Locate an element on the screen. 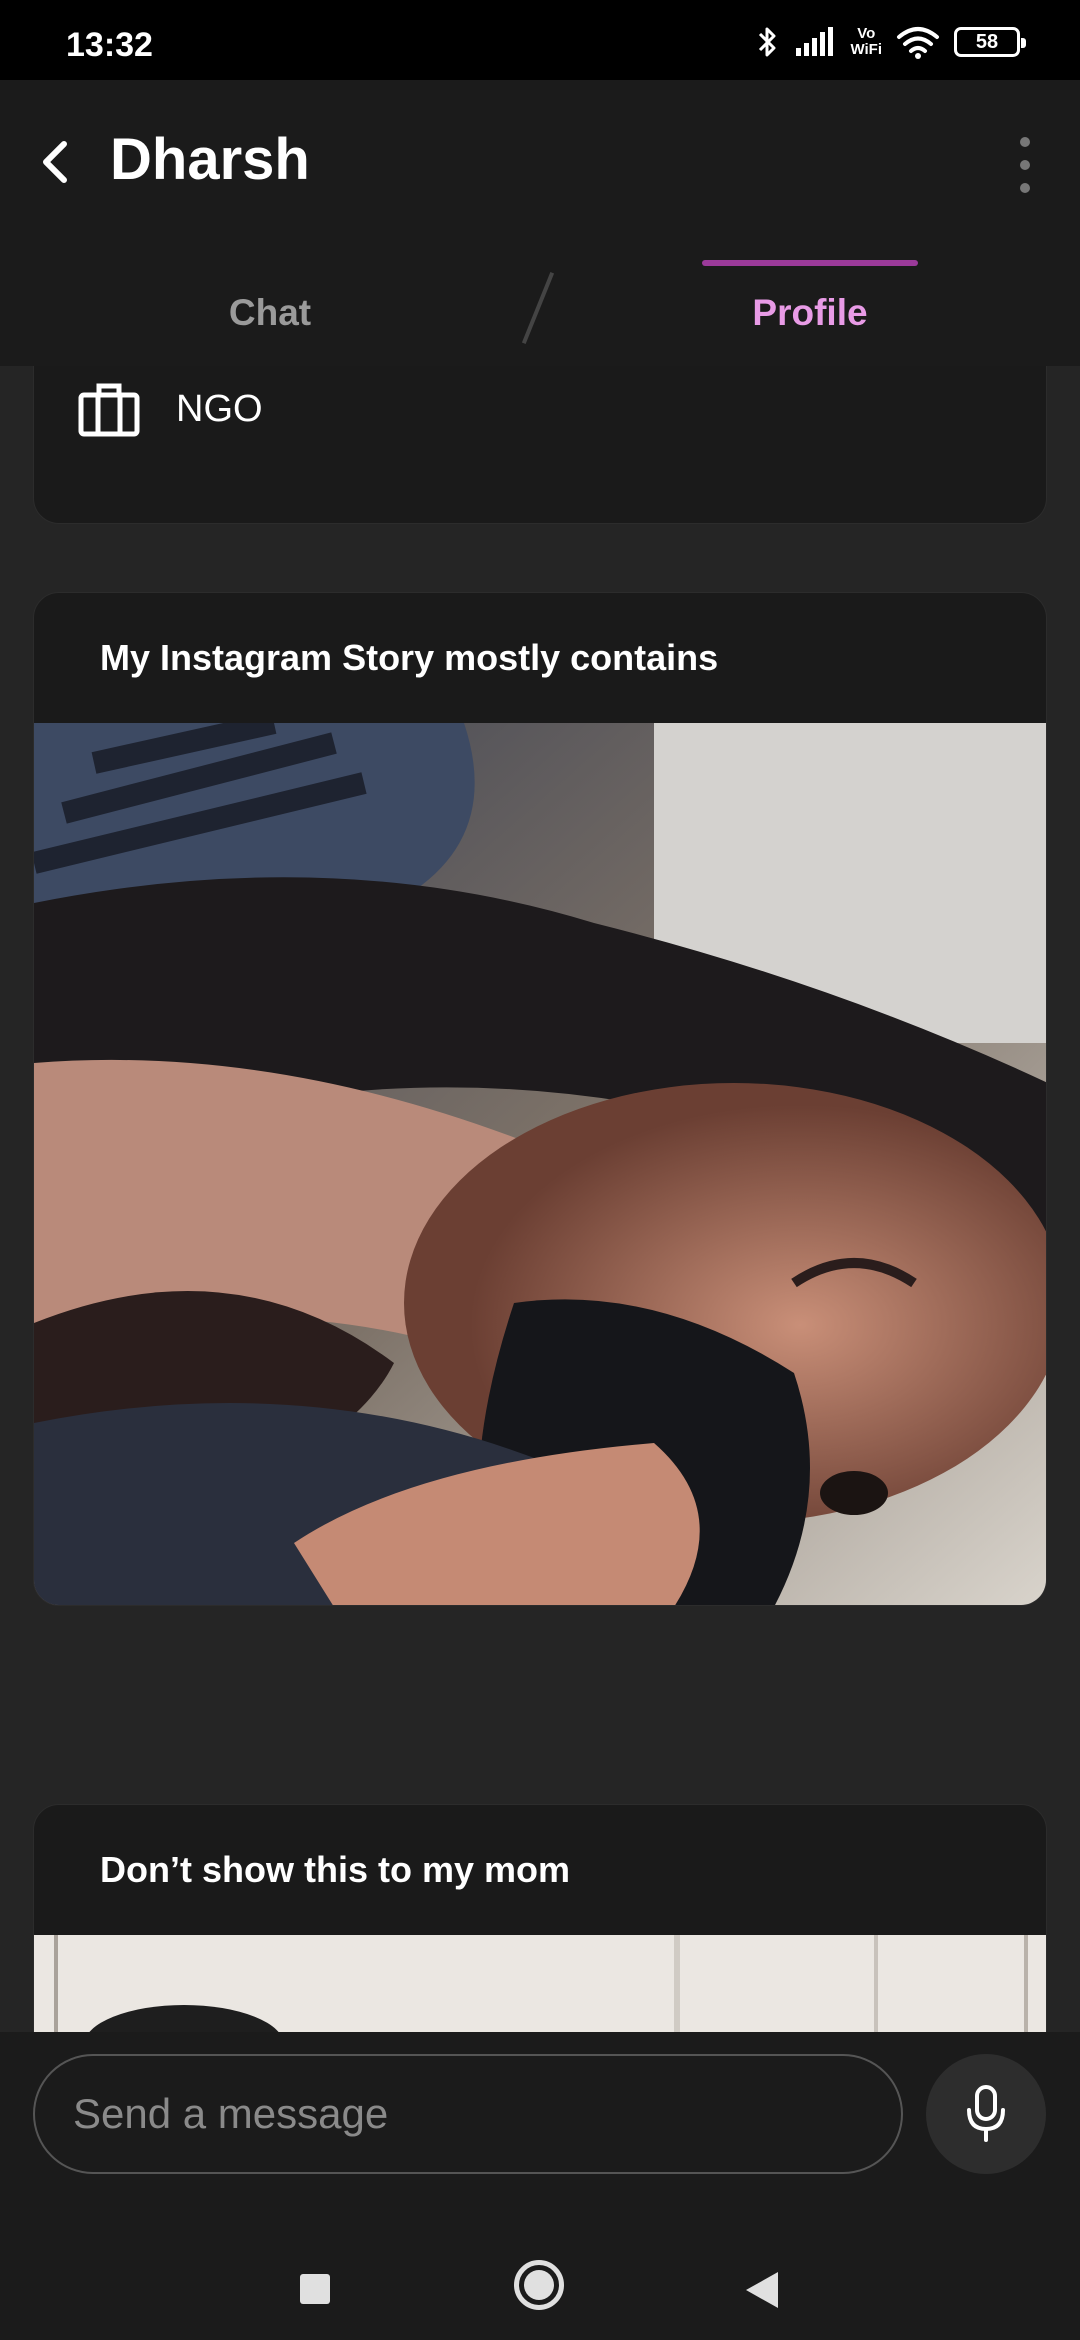 This screenshot has height=2340, width=1080. voice-message-button is located at coordinates (986, 2114).